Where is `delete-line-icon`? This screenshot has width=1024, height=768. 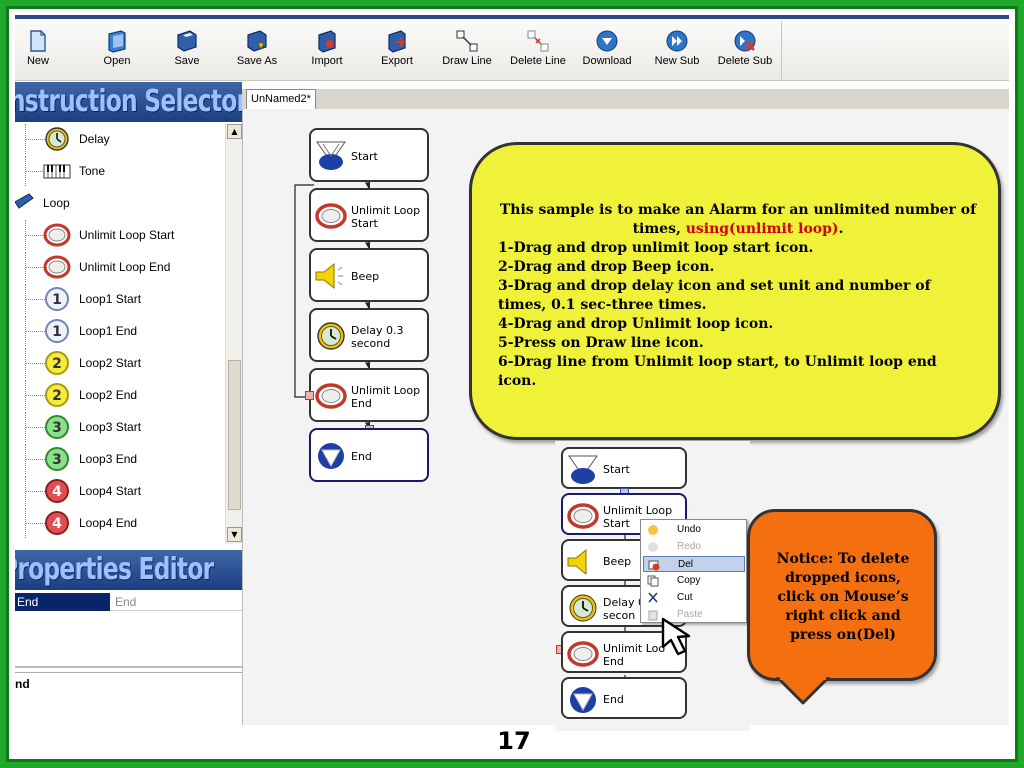 delete-line-icon is located at coordinates (538, 41).